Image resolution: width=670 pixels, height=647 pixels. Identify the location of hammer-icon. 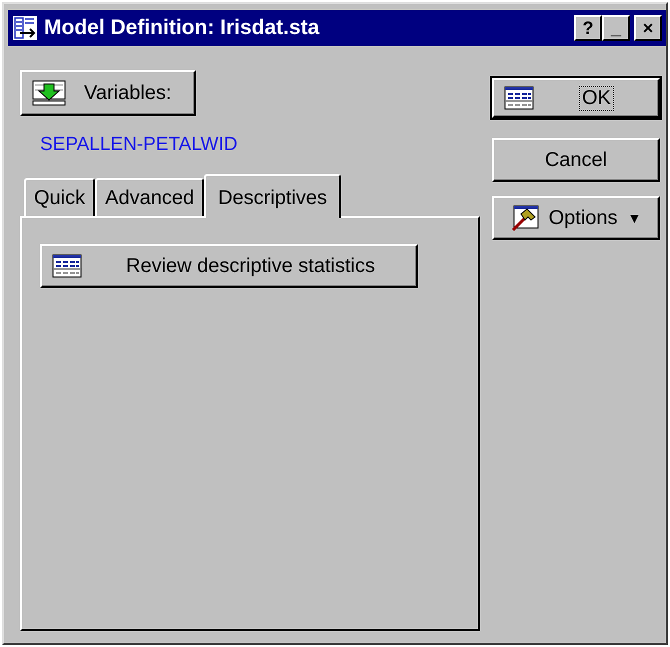
(524, 218).